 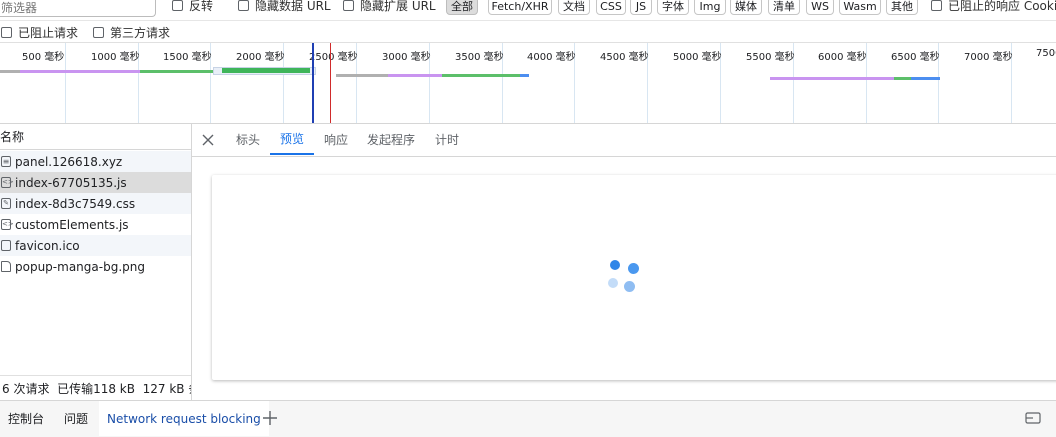 What do you see at coordinates (78, 8) in the screenshot?
I see `filter-input` at bounding box center [78, 8].